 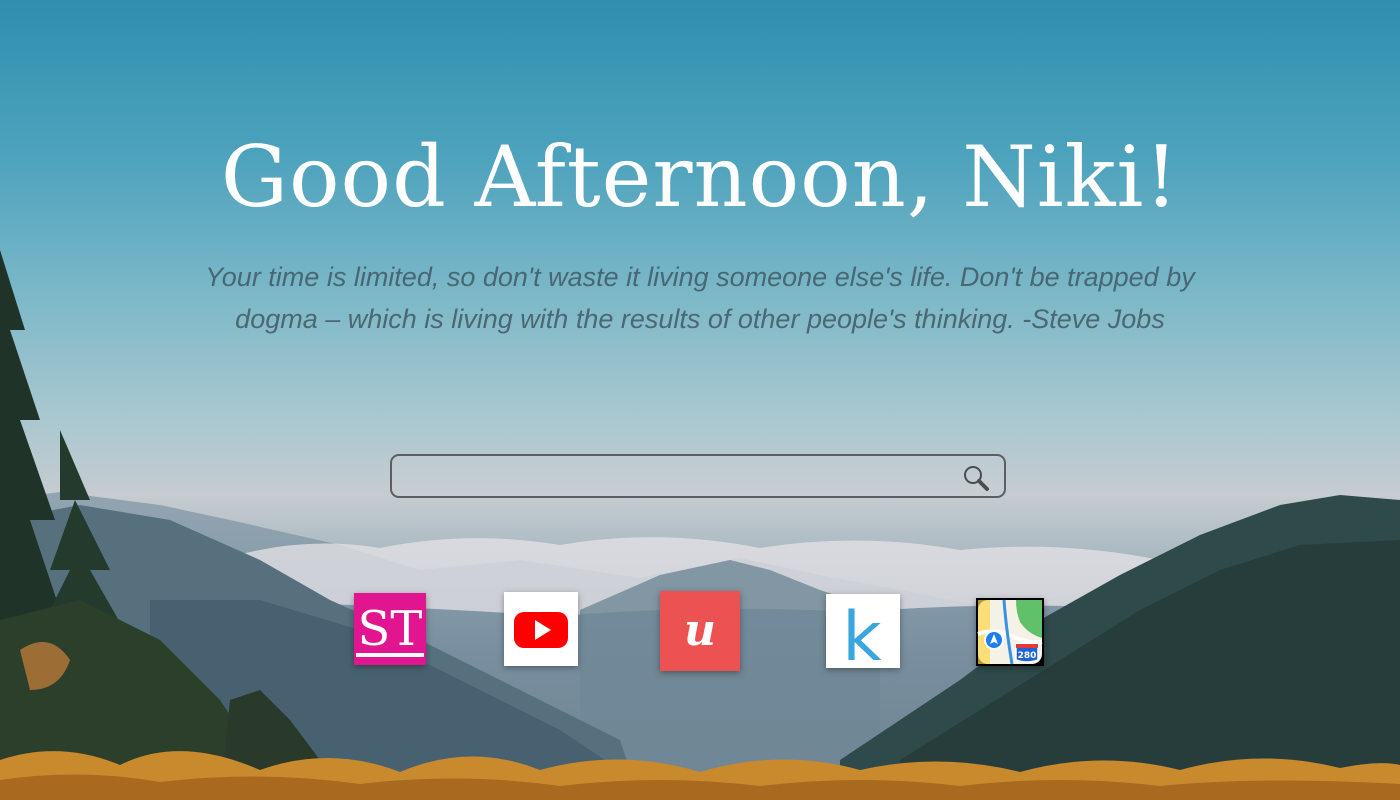 I want to click on youtube-shortcut, so click(x=541, y=629).